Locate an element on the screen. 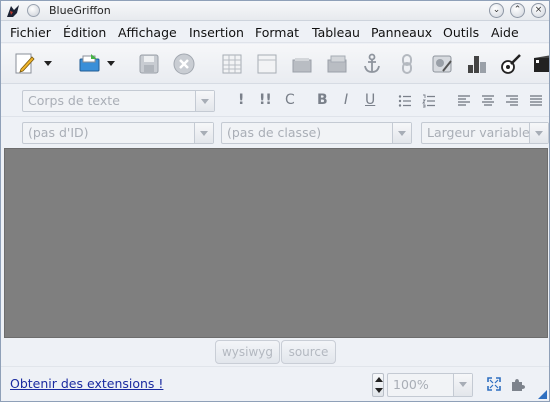  emphasis-button: ! is located at coordinates (241, 100).